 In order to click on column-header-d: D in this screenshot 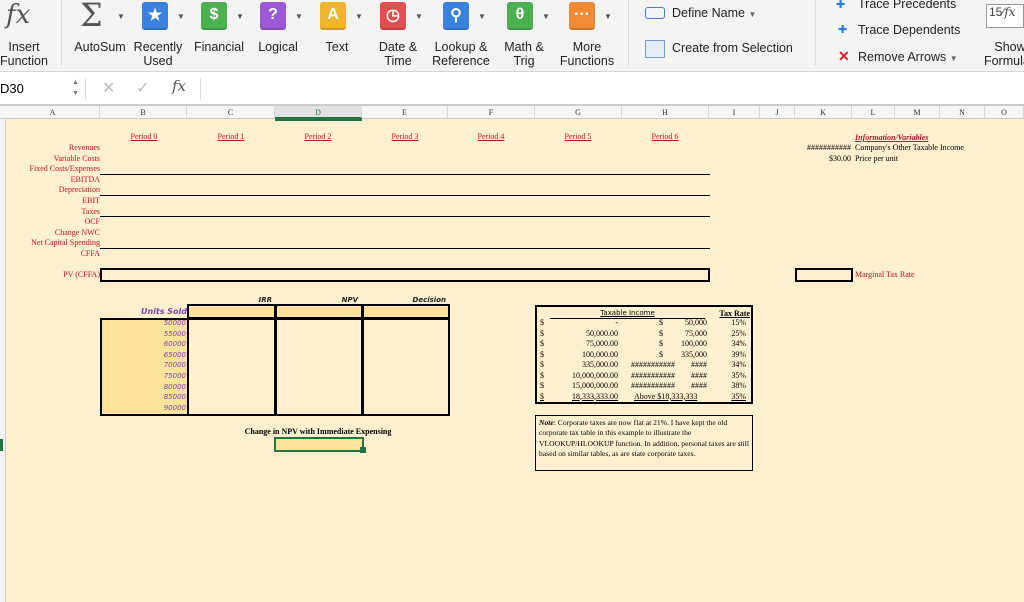, I will do `click(318, 112)`.